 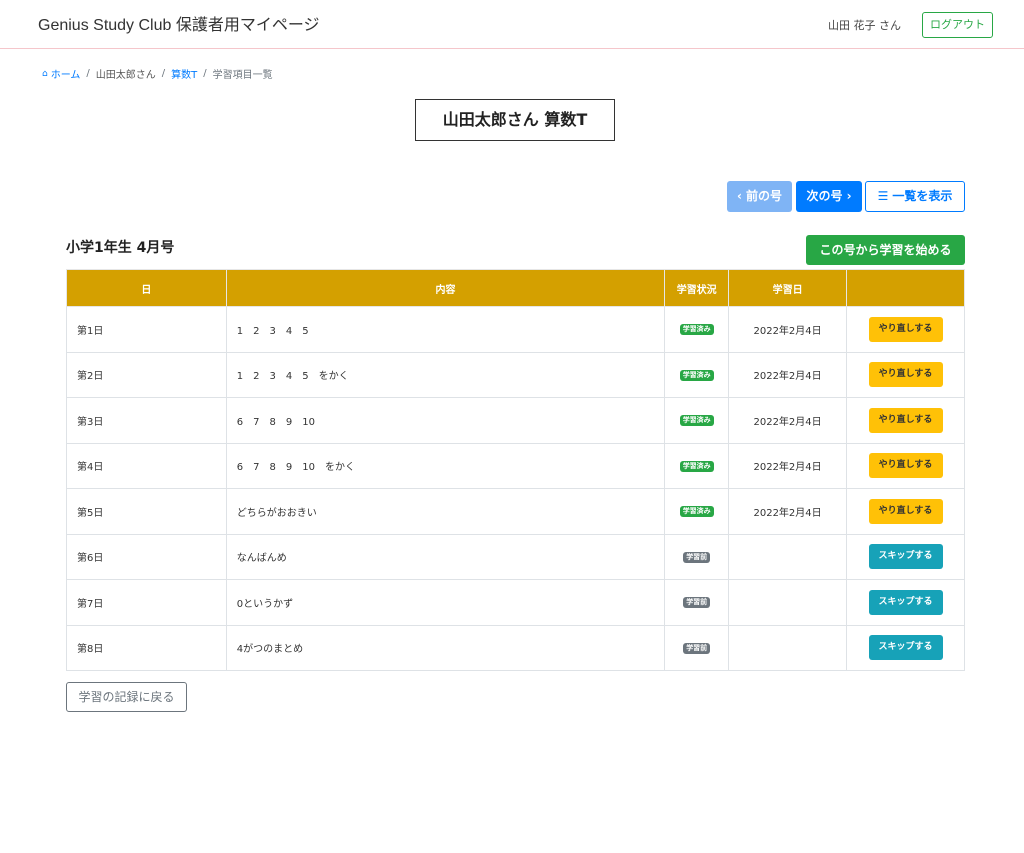 What do you see at coordinates (146, 465) in the screenshot?
I see `day-cell: 第4日` at bounding box center [146, 465].